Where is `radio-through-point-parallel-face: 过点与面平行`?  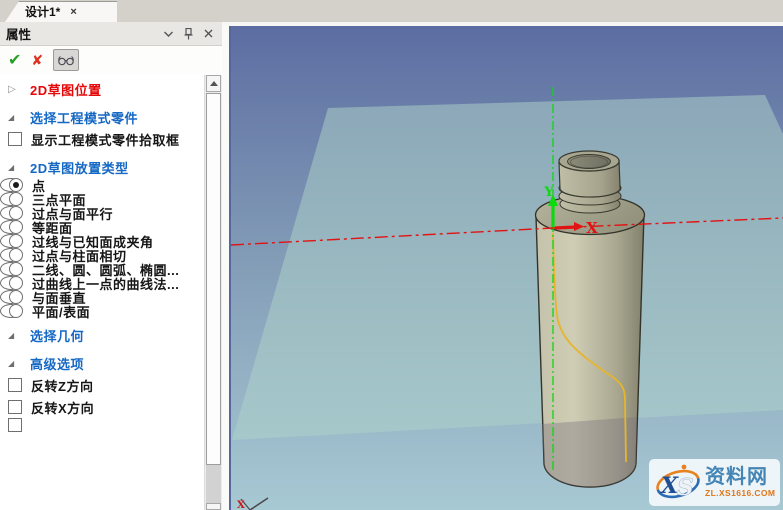
radio-through-point-parallel-face: 过点与面平行 is located at coordinates (56, 214).